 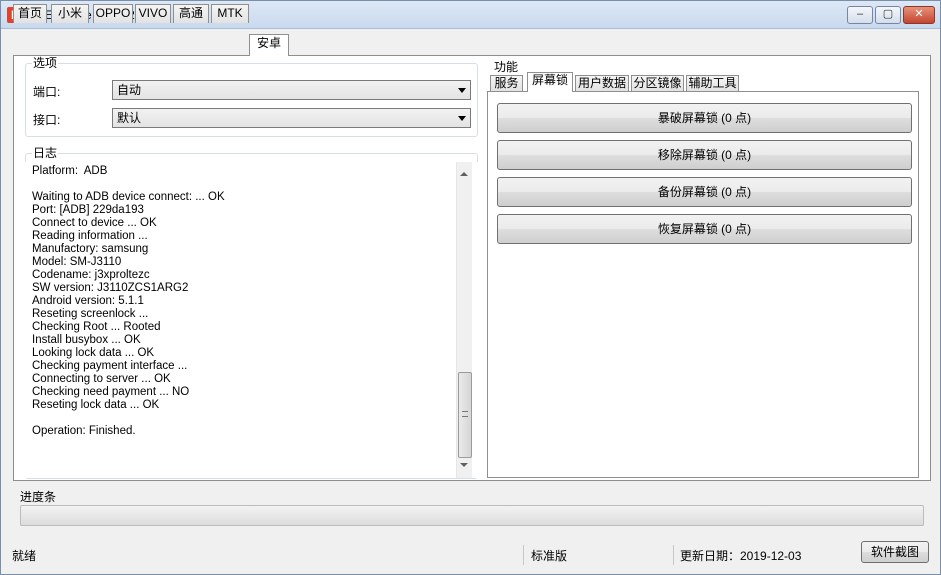 I want to click on log-line: Codename: j3xproltezc, so click(x=91, y=275).